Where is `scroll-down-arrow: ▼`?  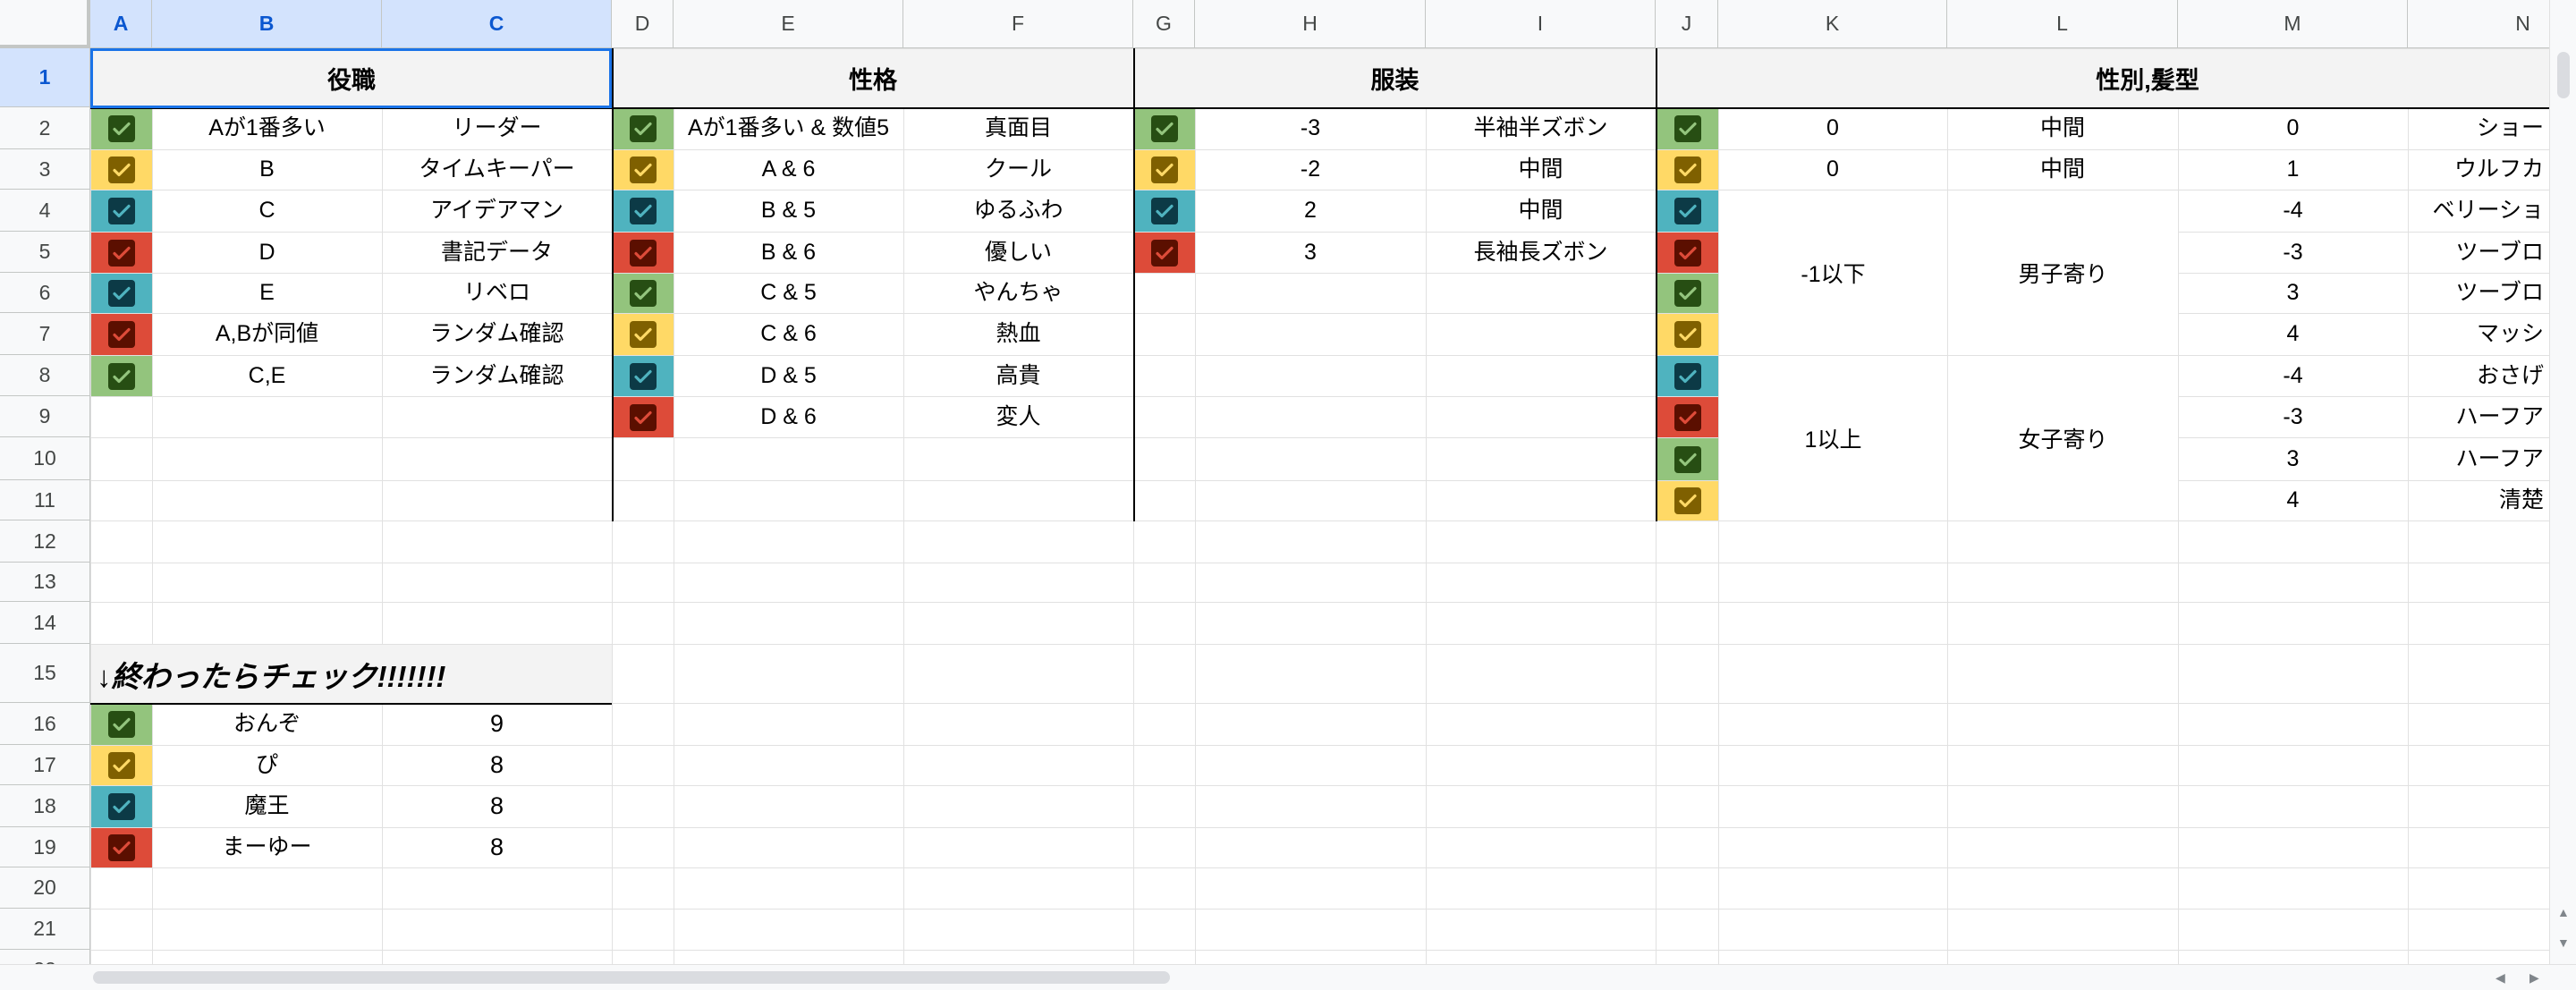
scroll-down-arrow: ▼ is located at coordinates (2563, 942).